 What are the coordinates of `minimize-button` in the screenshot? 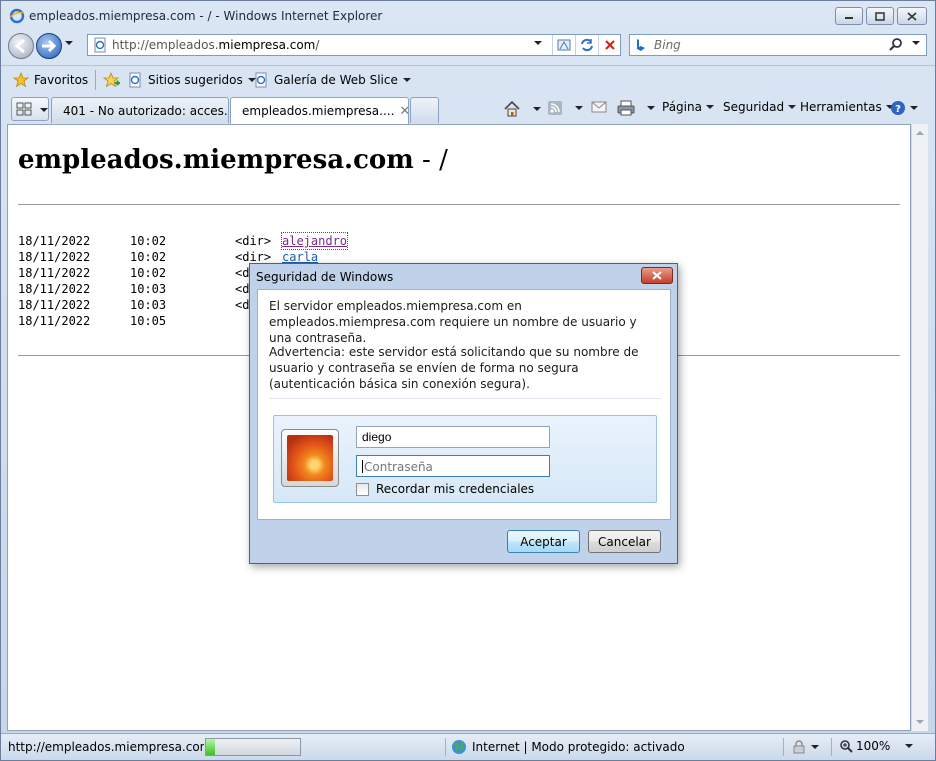 It's located at (849, 16).